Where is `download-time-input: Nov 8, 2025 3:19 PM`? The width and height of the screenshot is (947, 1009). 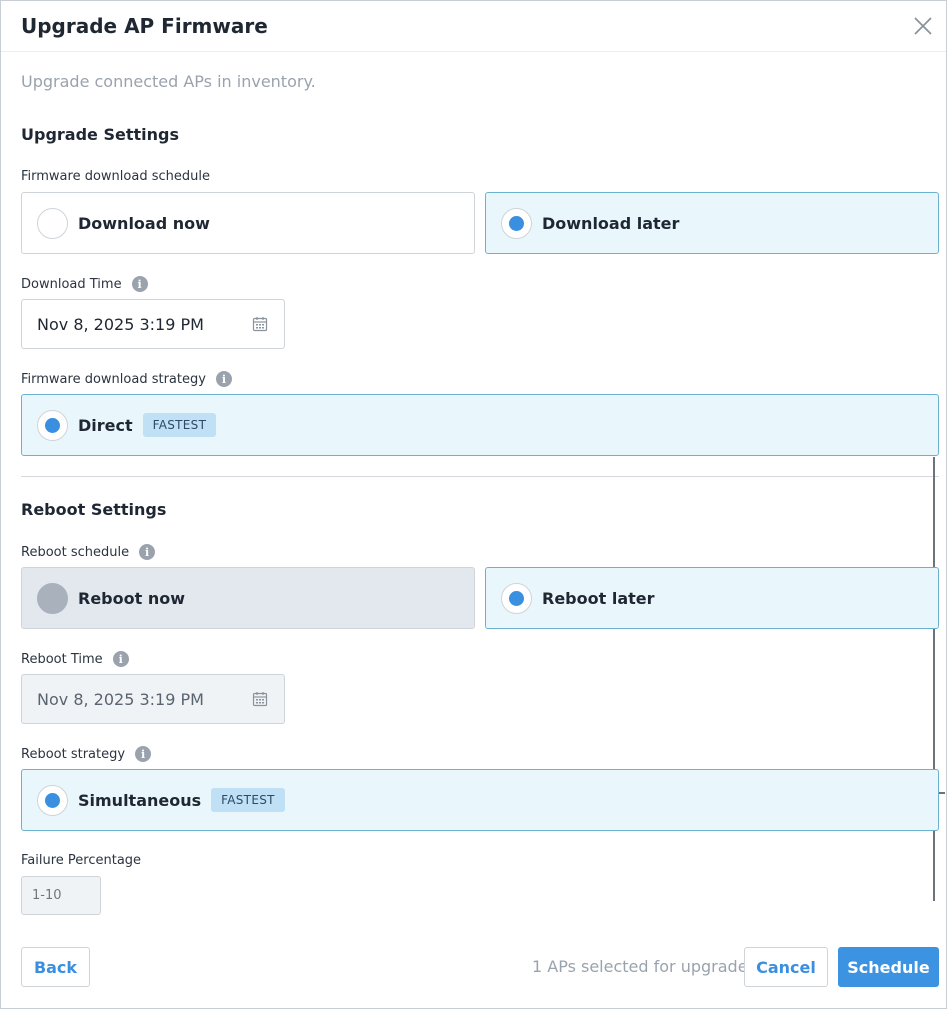 download-time-input: Nov 8, 2025 3:19 PM is located at coordinates (153, 324).